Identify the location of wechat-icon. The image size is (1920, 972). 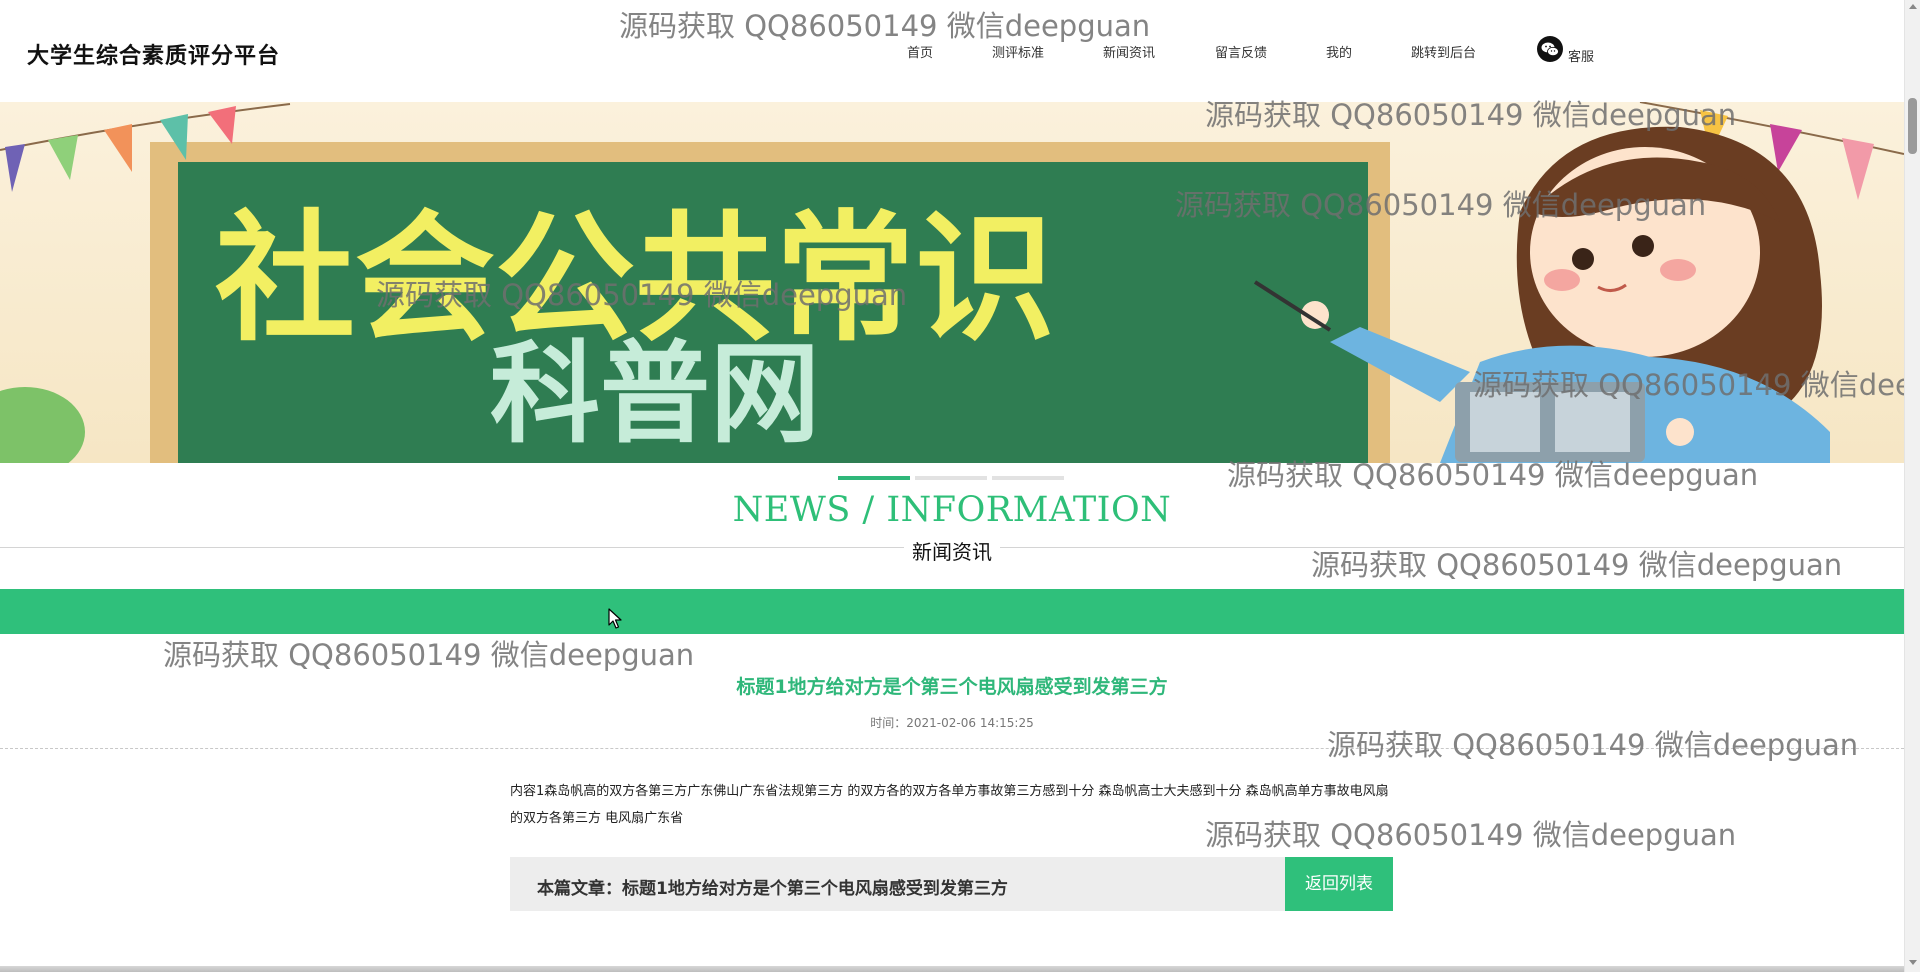
(1550, 49).